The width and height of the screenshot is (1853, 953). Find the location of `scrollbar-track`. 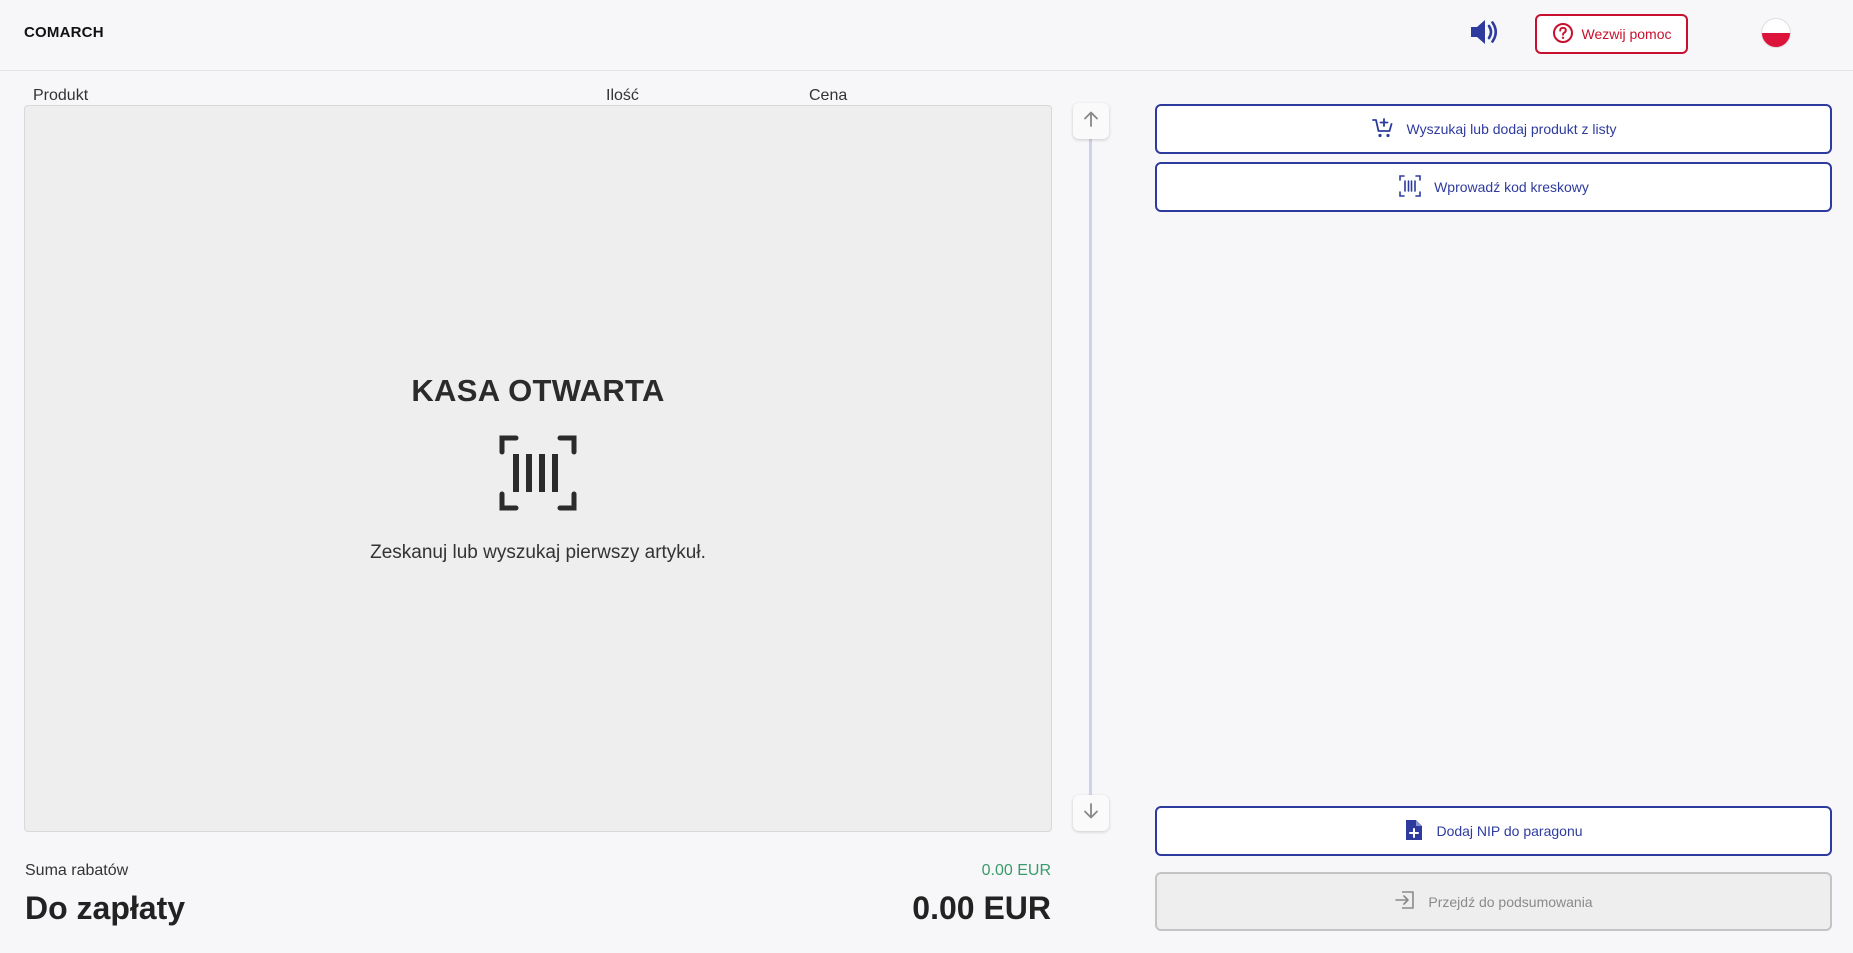

scrollbar-track is located at coordinates (1090, 468).